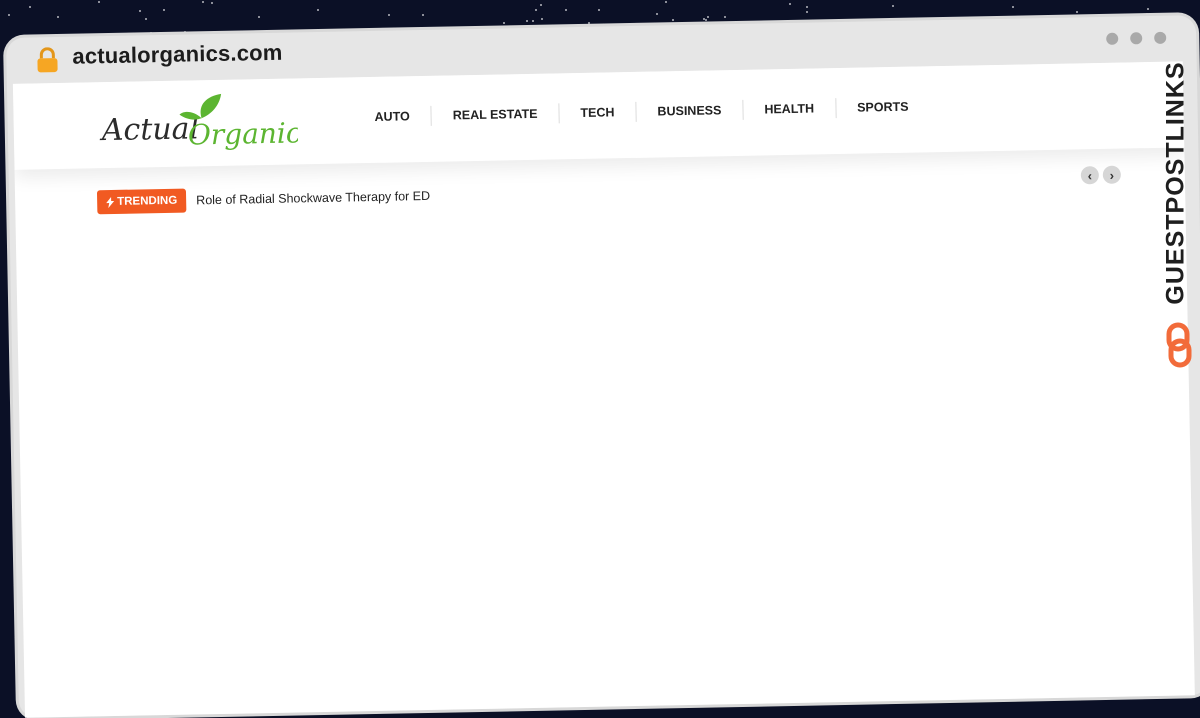 The width and height of the screenshot is (1200, 718). What do you see at coordinates (110, 202) in the screenshot?
I see `bolt-icon` at bounding box center [110, 202].